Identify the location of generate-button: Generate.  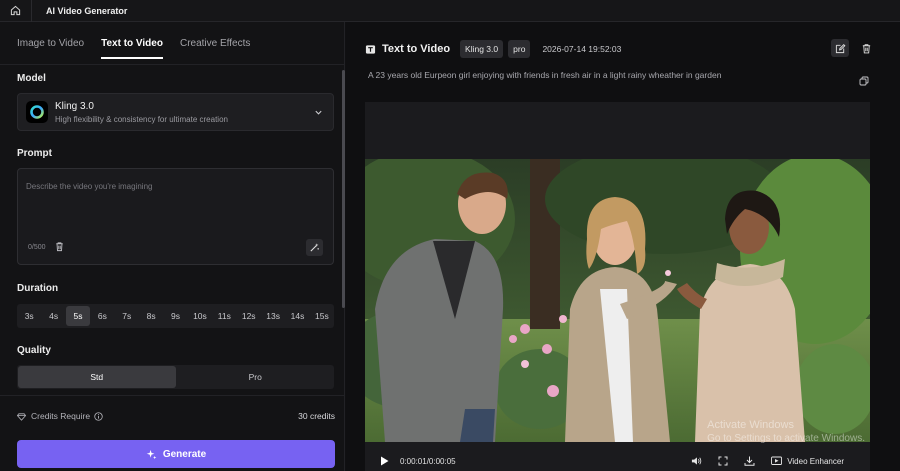
(176, 454).